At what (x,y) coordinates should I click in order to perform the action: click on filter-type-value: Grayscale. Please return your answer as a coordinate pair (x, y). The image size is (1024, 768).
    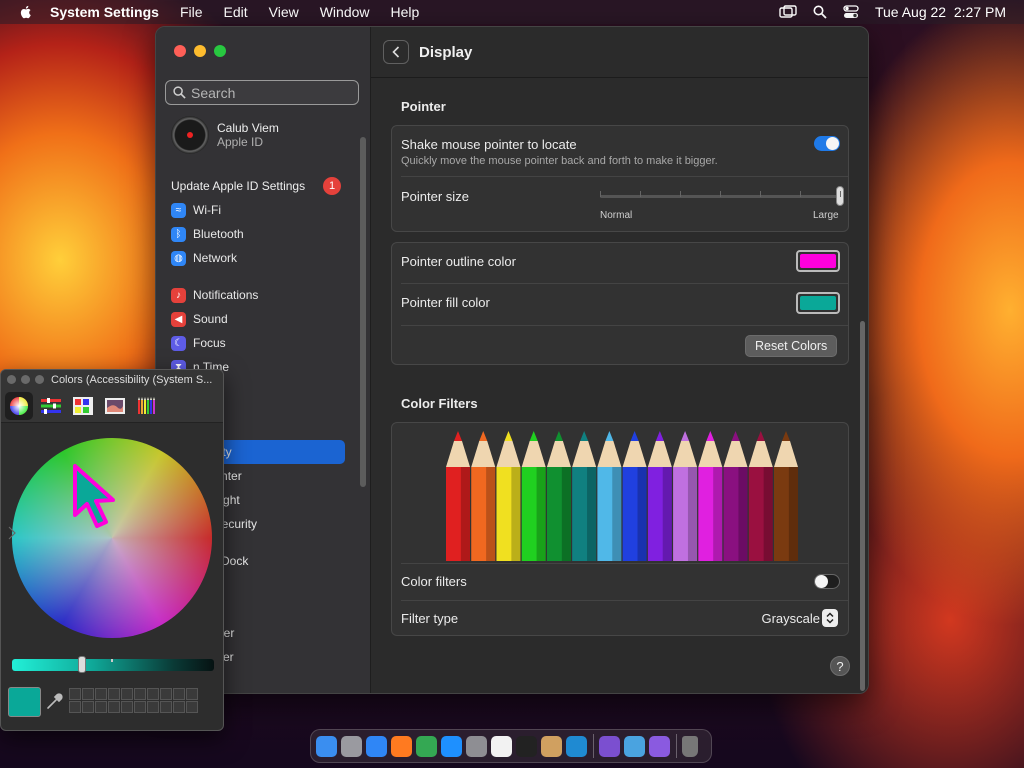
    Looking at the image, I should click on (790, 618).